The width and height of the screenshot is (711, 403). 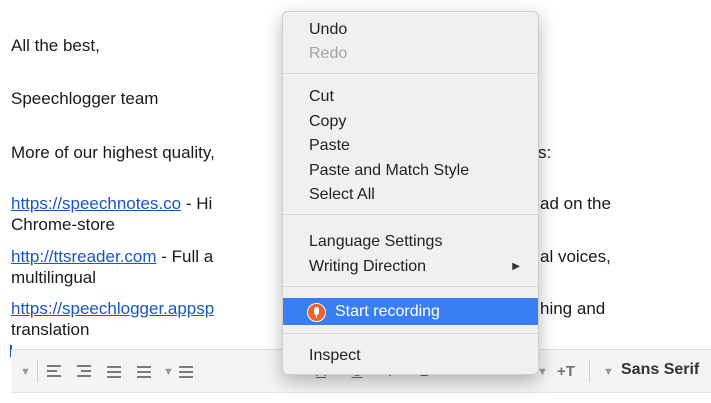 I want to click on speechlogger-desc-right: hing and, so click(x=573, y=308).